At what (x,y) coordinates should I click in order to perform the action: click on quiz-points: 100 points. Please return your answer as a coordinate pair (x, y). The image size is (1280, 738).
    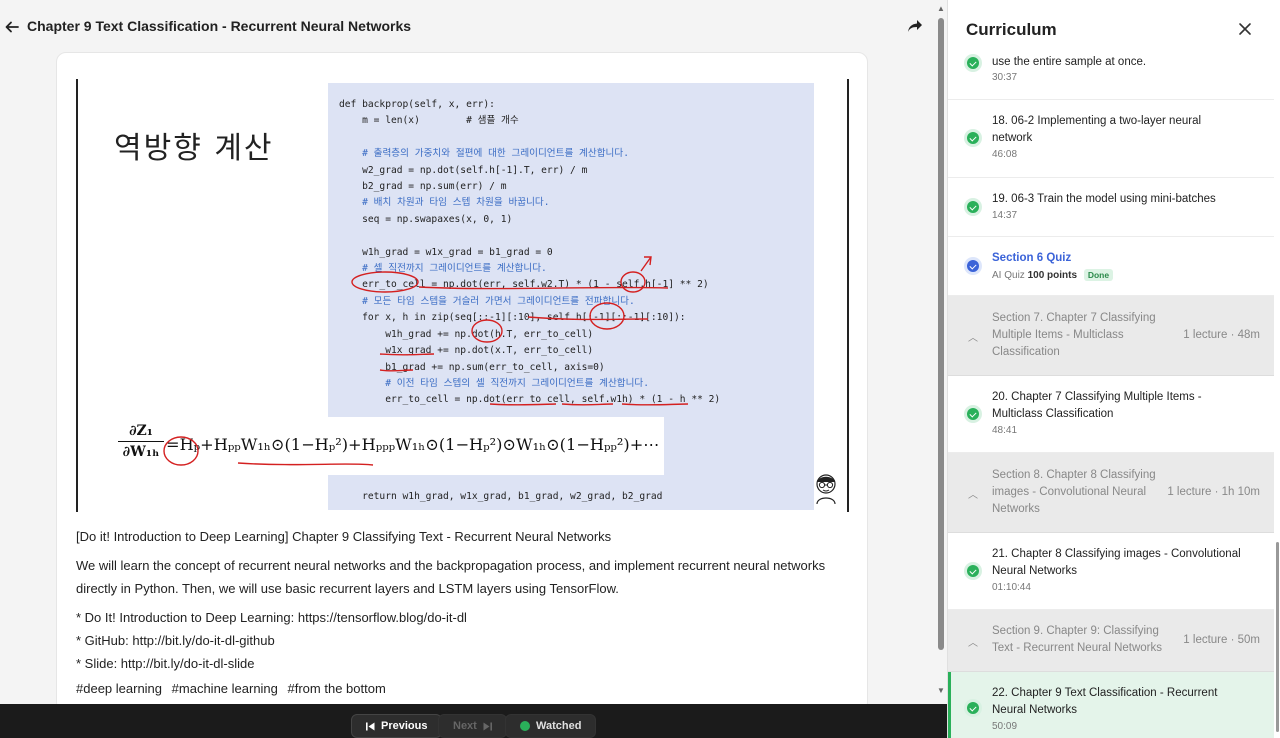
    Looking at the image, I should click on (1052, 275).